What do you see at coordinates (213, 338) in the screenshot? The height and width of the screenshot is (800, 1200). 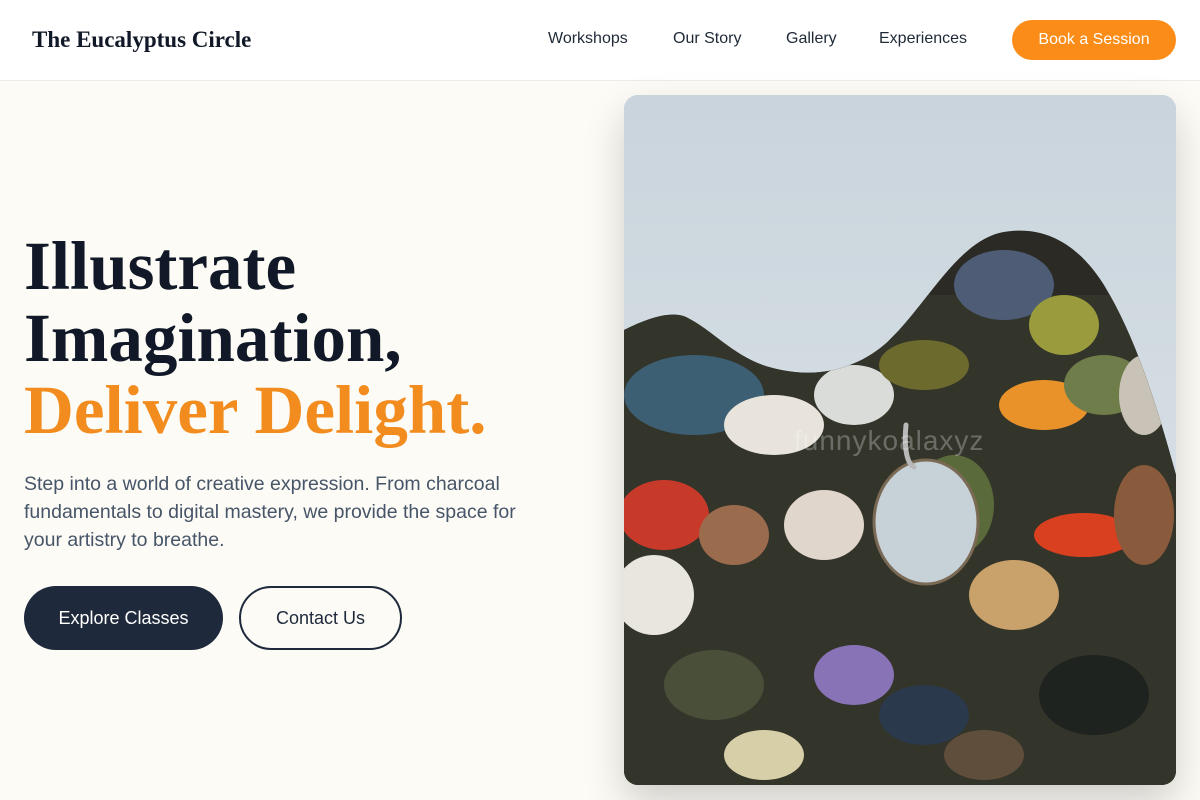 I see `headline-line-2: Imagination,` at bounding box center [213, 338].